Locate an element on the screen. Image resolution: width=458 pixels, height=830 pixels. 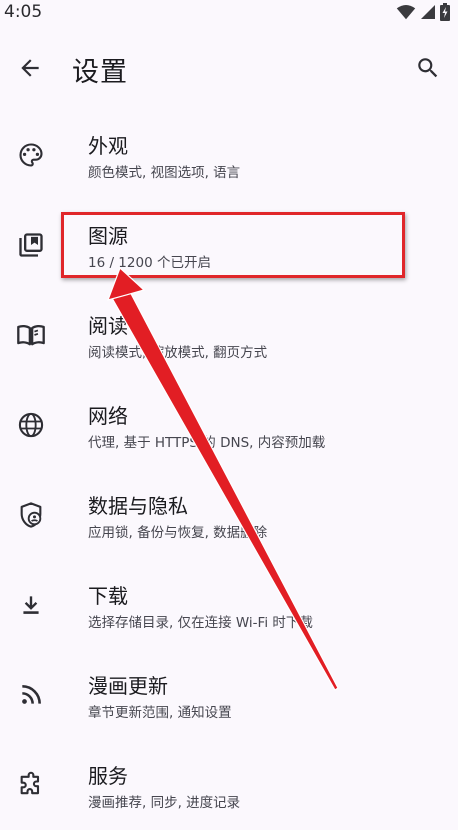
settings-item-updates: 漫画更新 章节更新范围, 通知设置 is located at coordinates (229, 695).